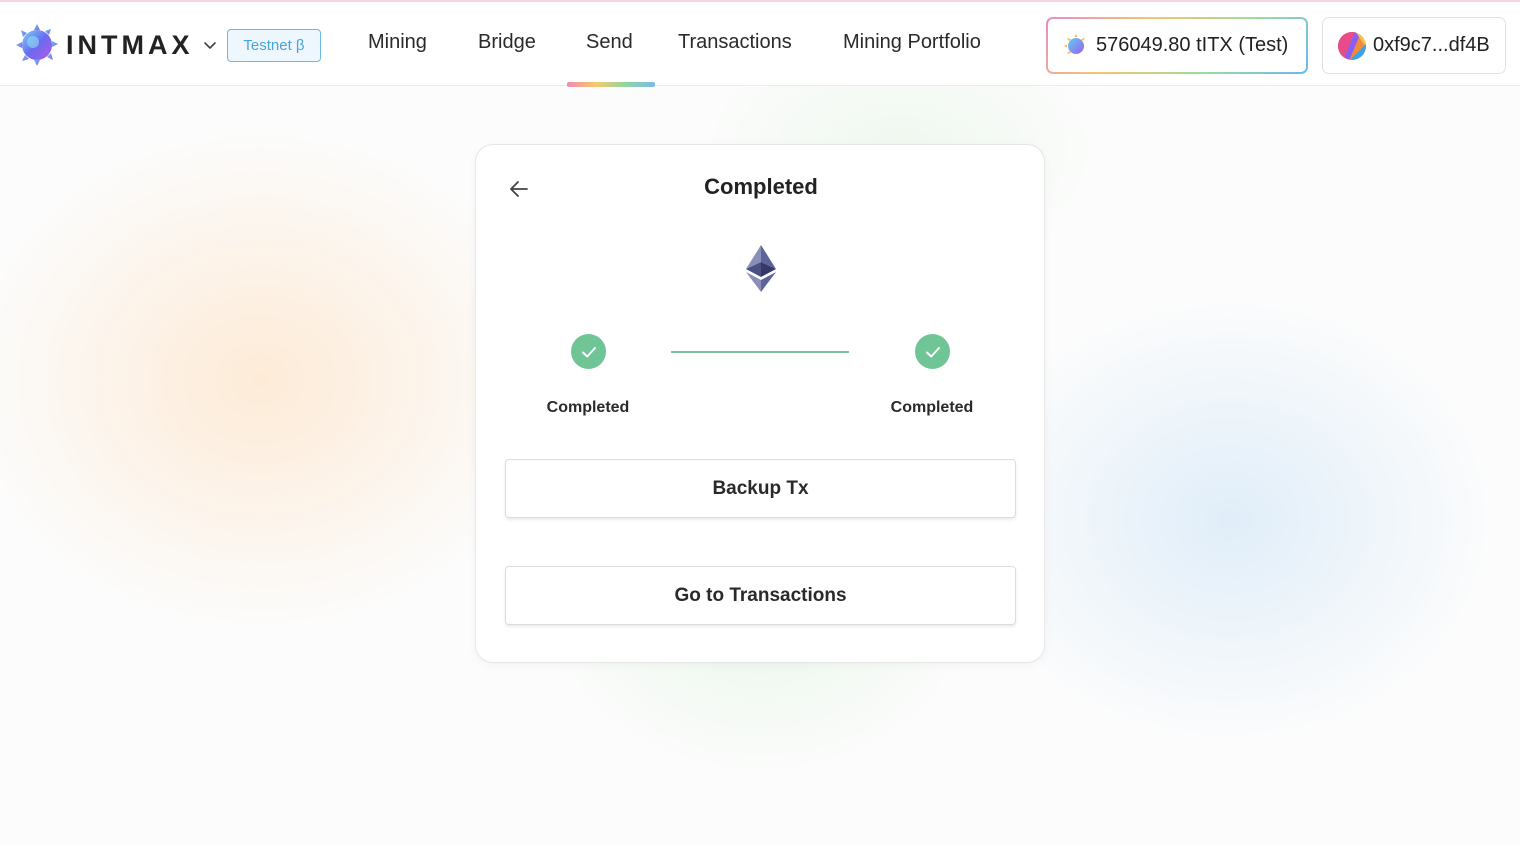 Image resolution: width=1520 pixels, height=845 pixels. I want to click on step-connector, so click(760, 352).